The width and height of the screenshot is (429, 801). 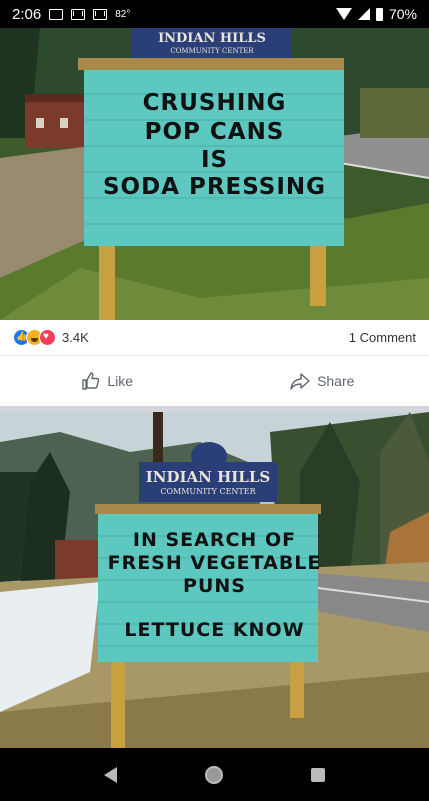 What do you see at coordinates (27, 14) in the screenshot?
I see `status-time: 2:06` at bounding box center [27, 14].